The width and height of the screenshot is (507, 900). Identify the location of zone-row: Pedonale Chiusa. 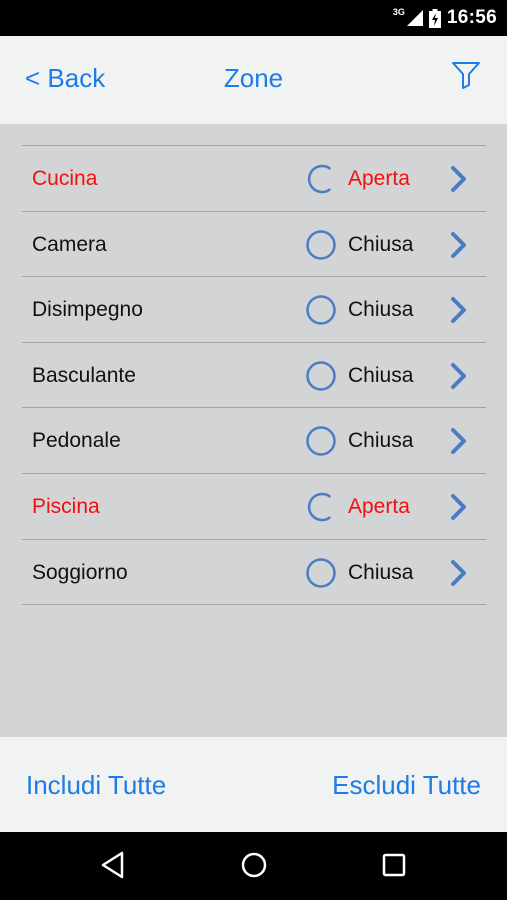
(254, 441).